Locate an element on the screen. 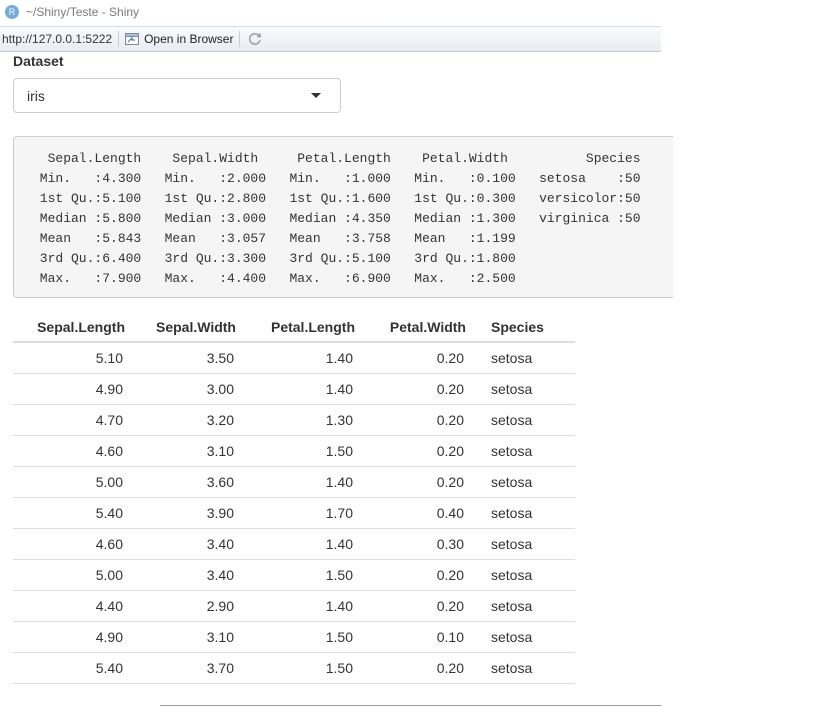  cell-sepal-width: 3.00 is located at coordinates (192, 389).